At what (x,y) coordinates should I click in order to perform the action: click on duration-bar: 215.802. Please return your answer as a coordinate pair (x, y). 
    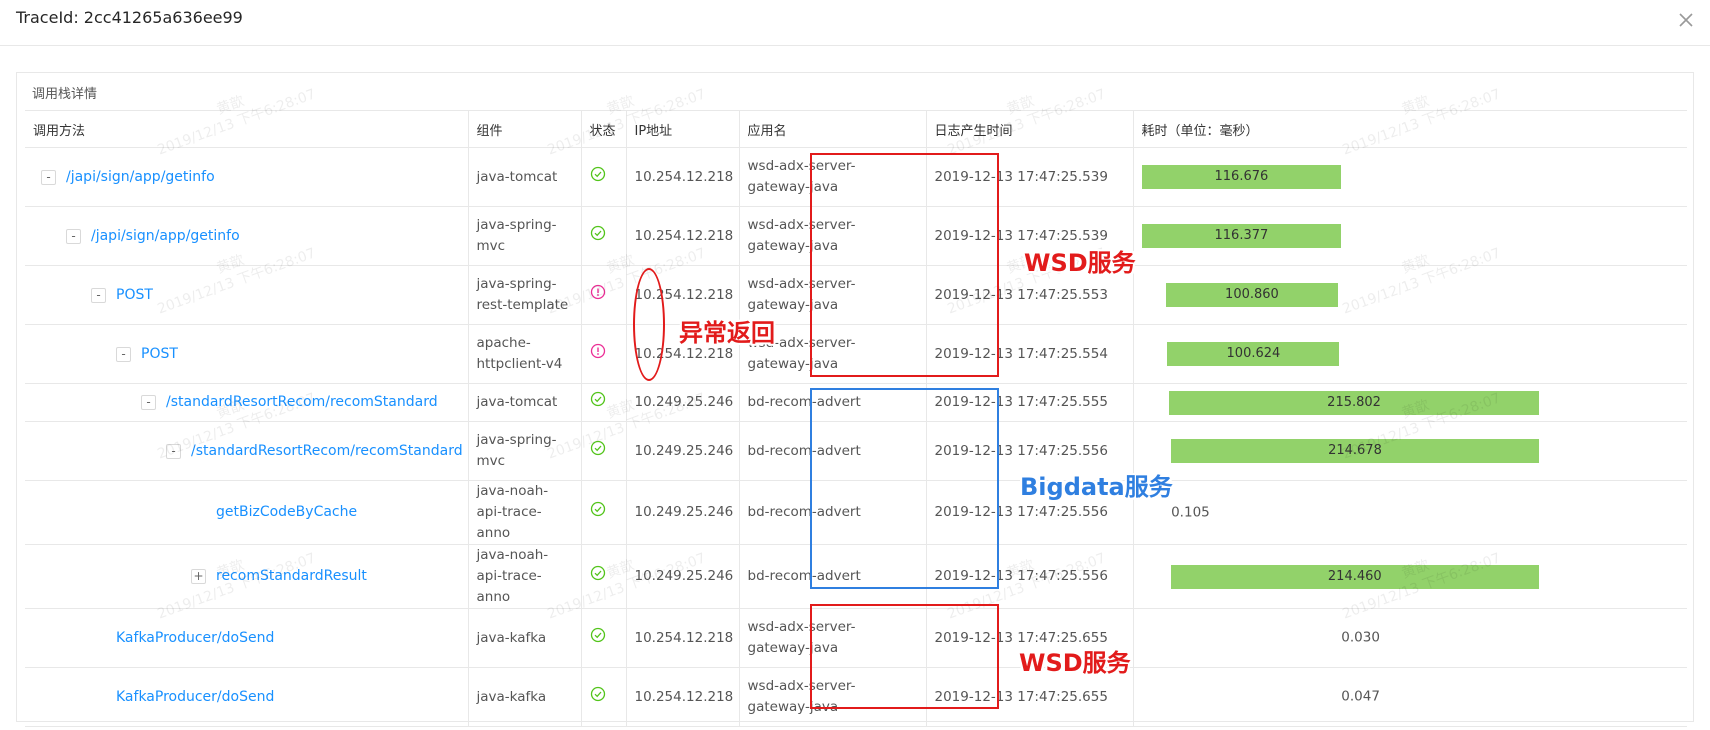
    Looking at the image, I should click on (1354, 402).